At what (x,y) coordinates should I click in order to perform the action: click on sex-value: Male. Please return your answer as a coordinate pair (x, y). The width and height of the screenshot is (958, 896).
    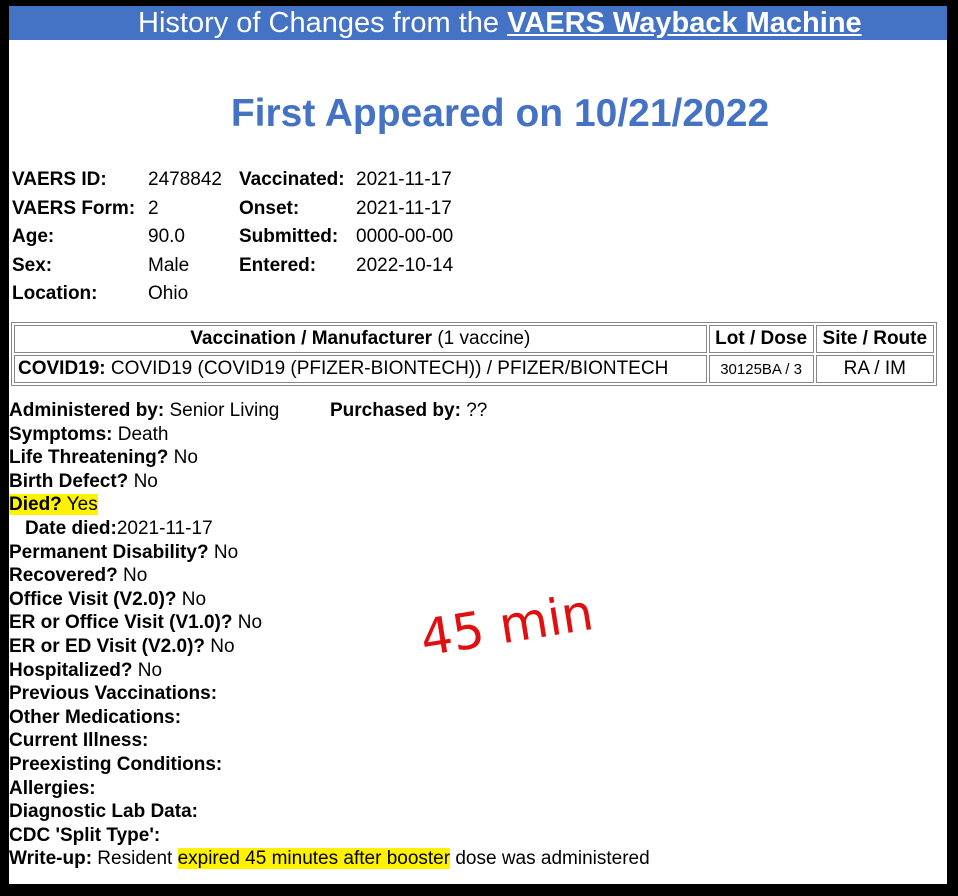
    Looking at the image, I should click on (169, 265).